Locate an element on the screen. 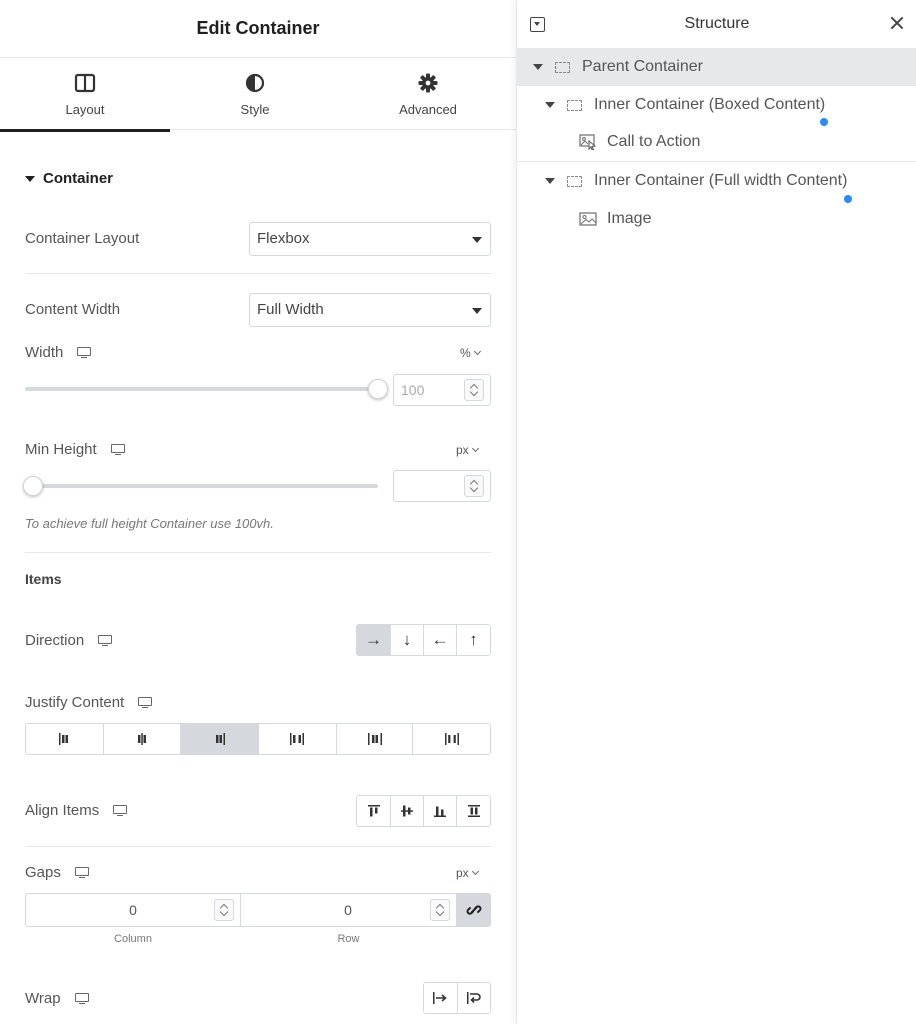 The width and height of the screenshot is (916, 1024). wrap-label: Wrap is located at coordinates (57, 998).